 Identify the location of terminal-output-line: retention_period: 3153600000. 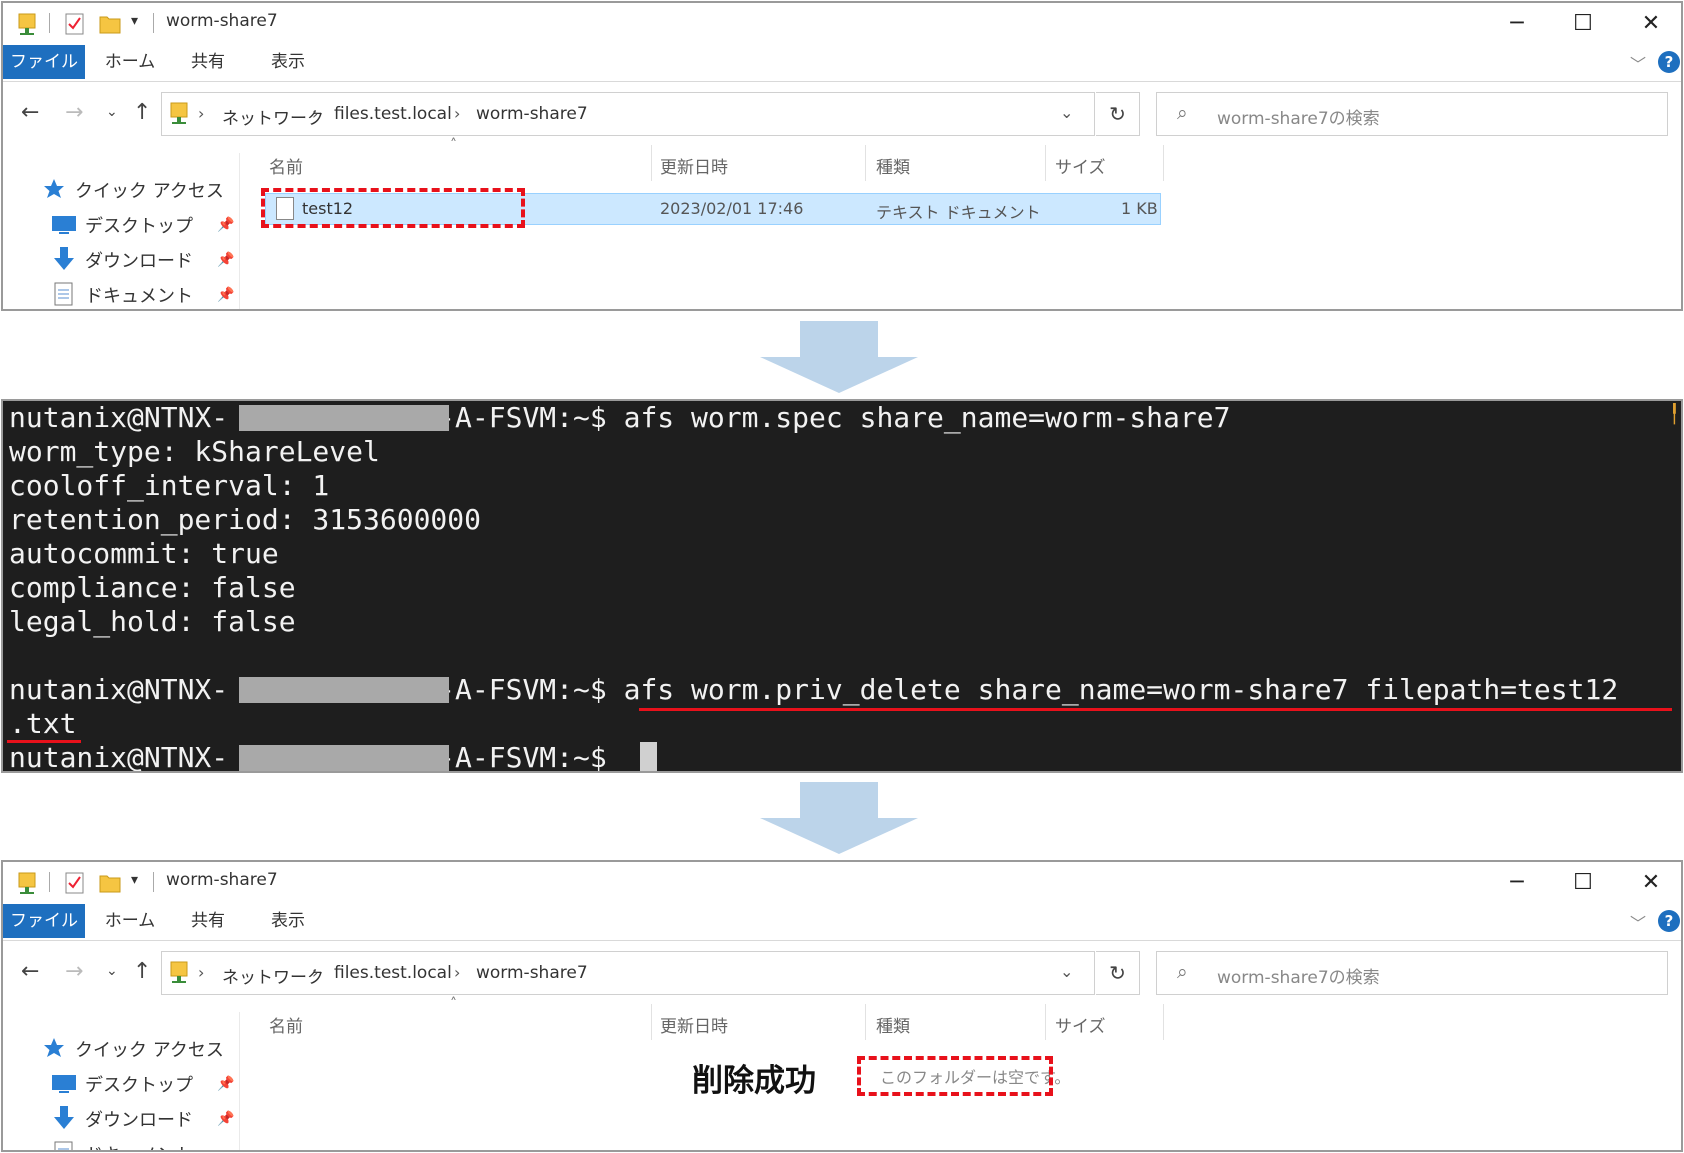
(245, 519).